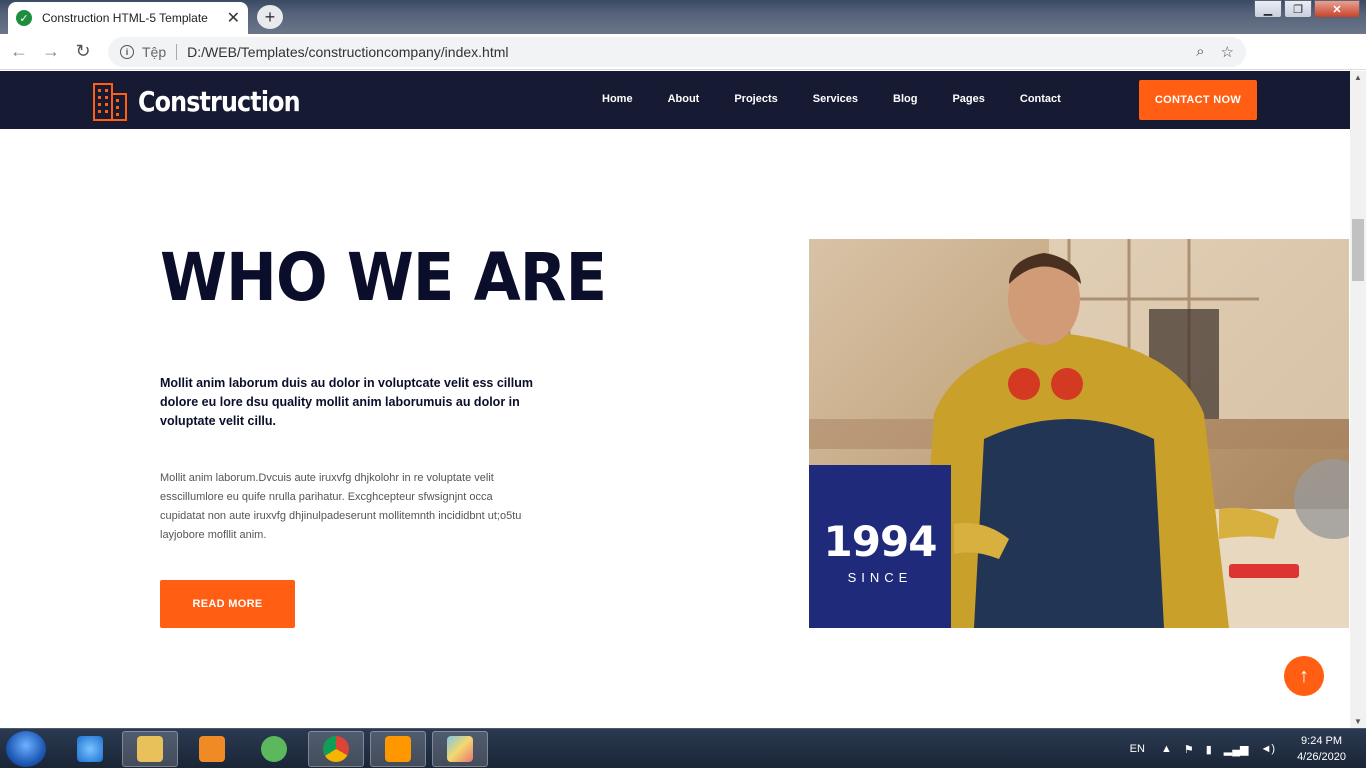 This screenshot has width=1366, height=769. I want to click on reload-icon: ↻, so click(83, 52).